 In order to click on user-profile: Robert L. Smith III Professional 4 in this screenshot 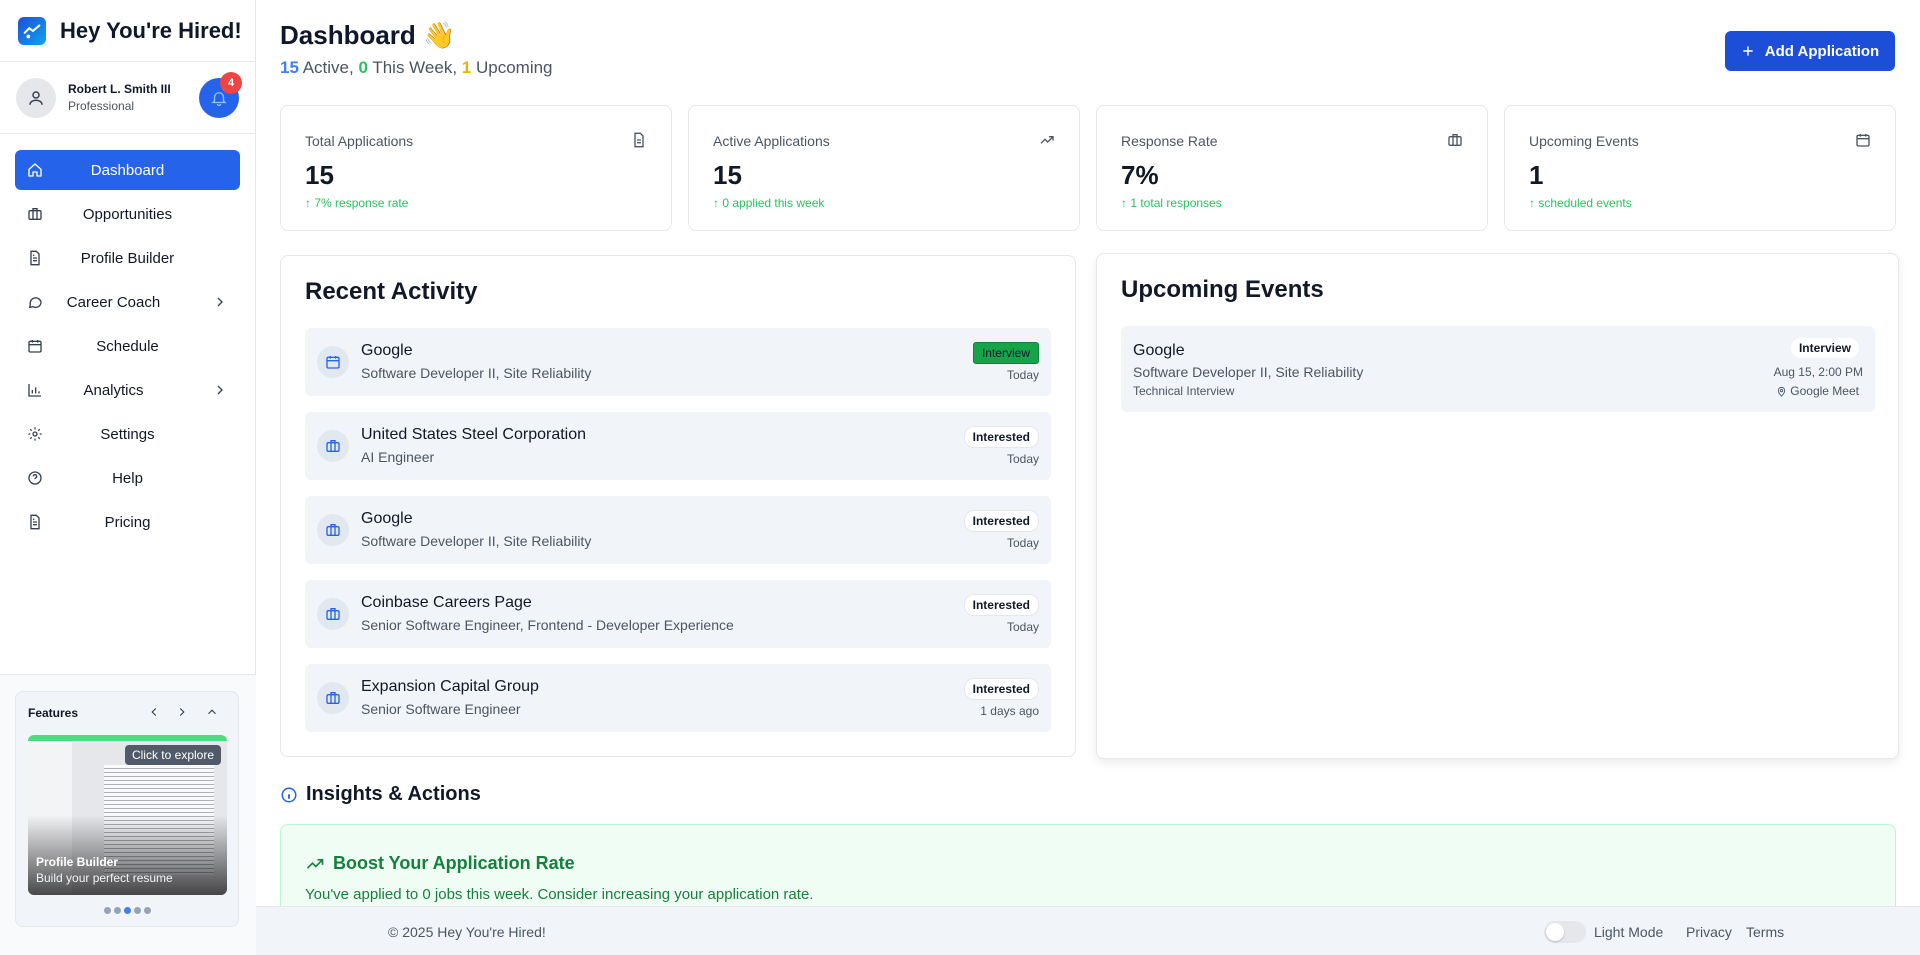, I will do `click(127, 98)`.